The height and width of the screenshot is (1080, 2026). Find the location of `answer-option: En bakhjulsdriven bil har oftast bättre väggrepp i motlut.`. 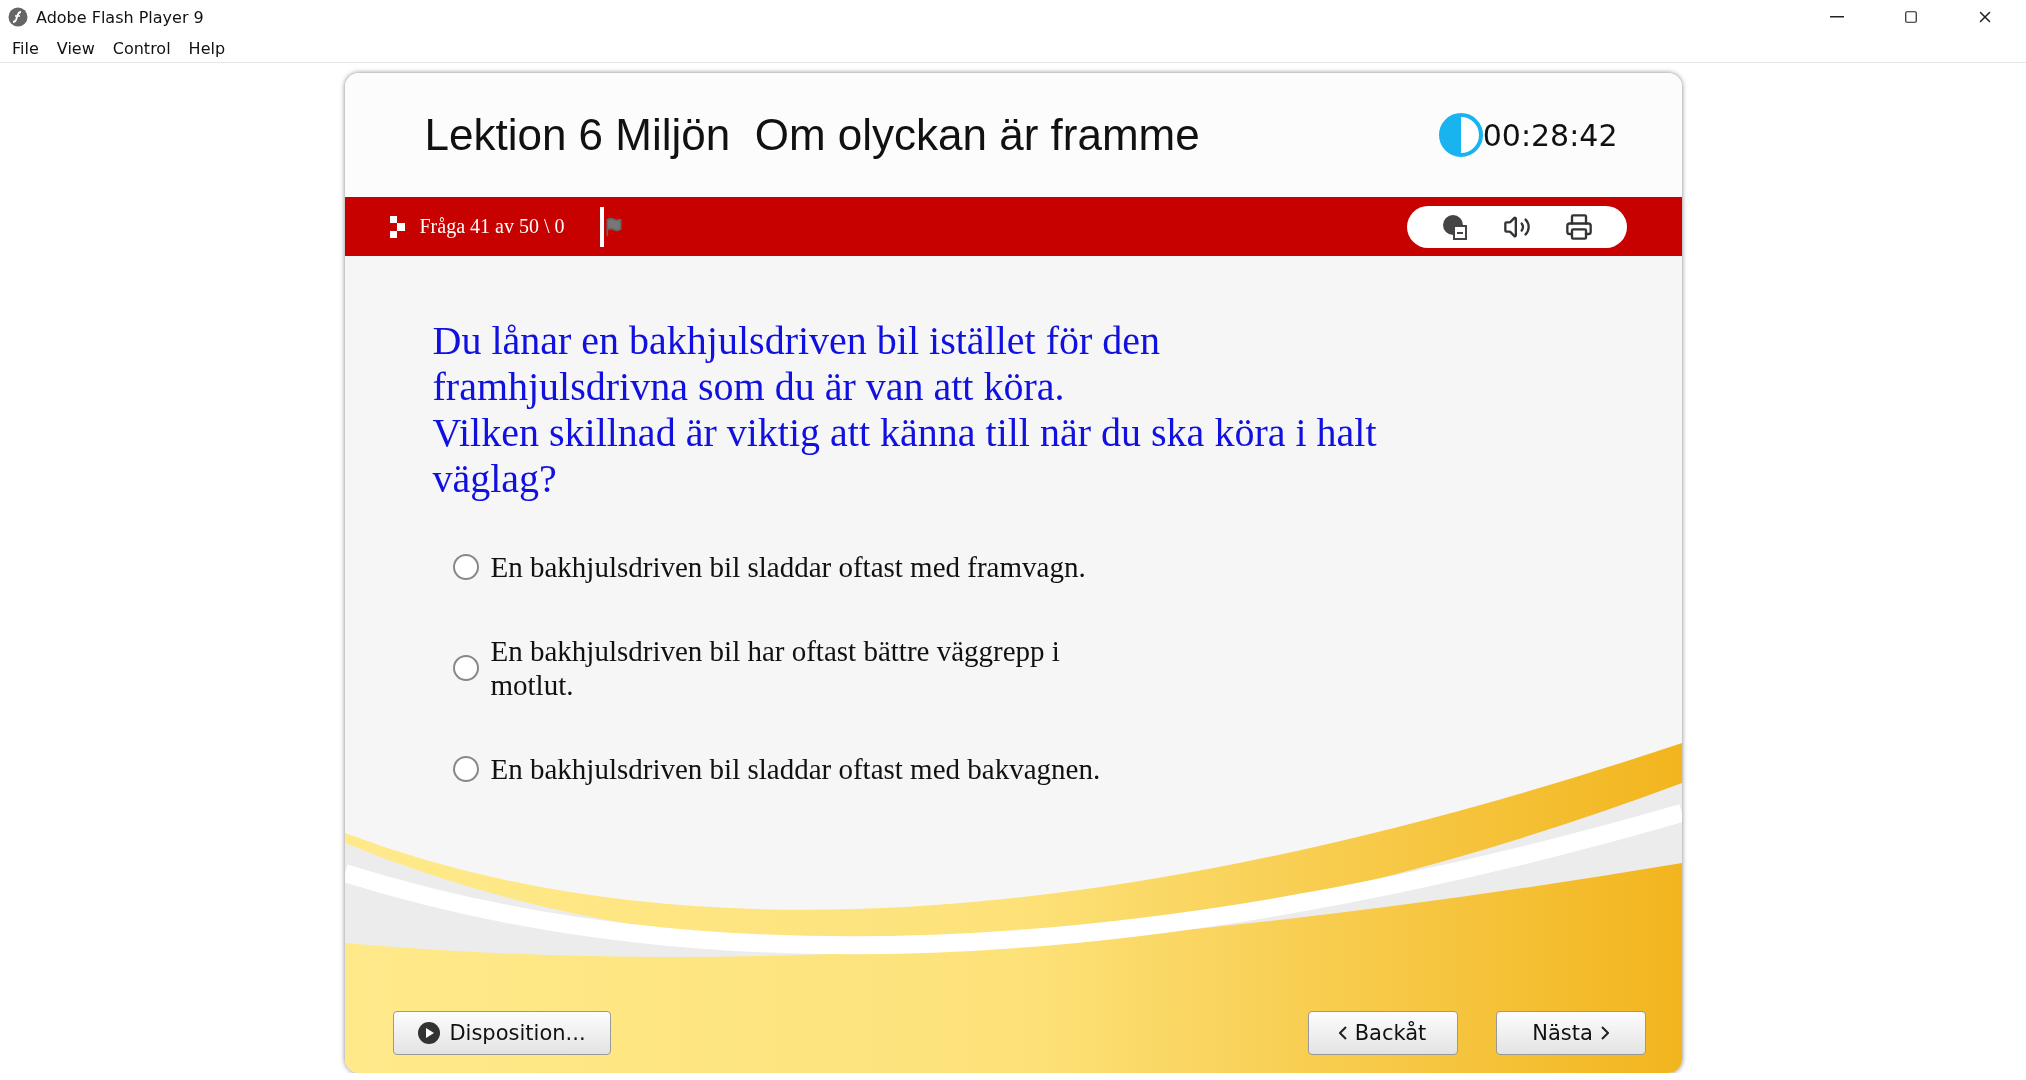

answer-option: En bakhjulsdriven bil har oftast bättre väggrepp i motlut. is located at coordinates (810, 668).